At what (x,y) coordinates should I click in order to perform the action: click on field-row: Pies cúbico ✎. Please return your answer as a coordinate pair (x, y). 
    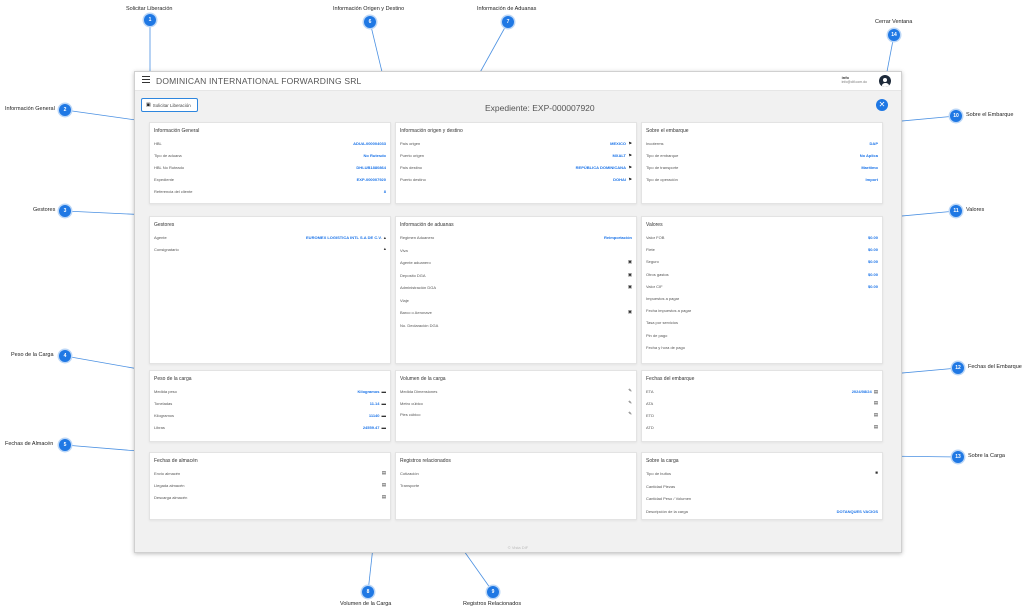
    Looking at the image, I should click on (516, 415).